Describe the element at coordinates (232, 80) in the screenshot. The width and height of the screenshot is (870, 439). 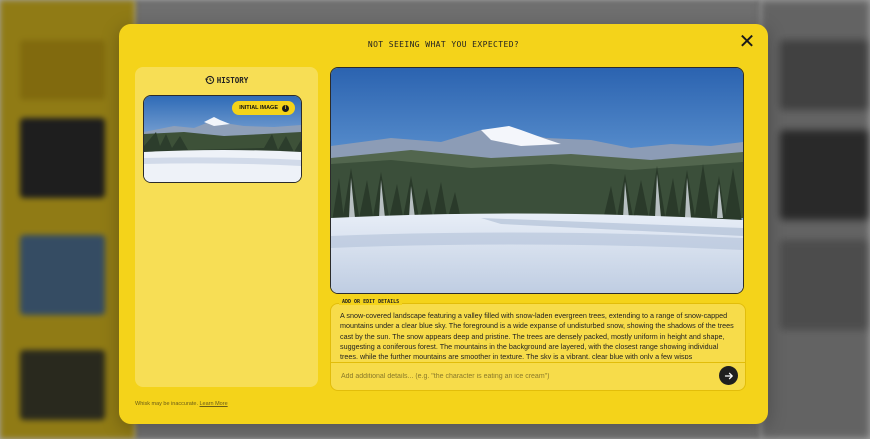
I see `history-heading-label: HISTORY` at that location.